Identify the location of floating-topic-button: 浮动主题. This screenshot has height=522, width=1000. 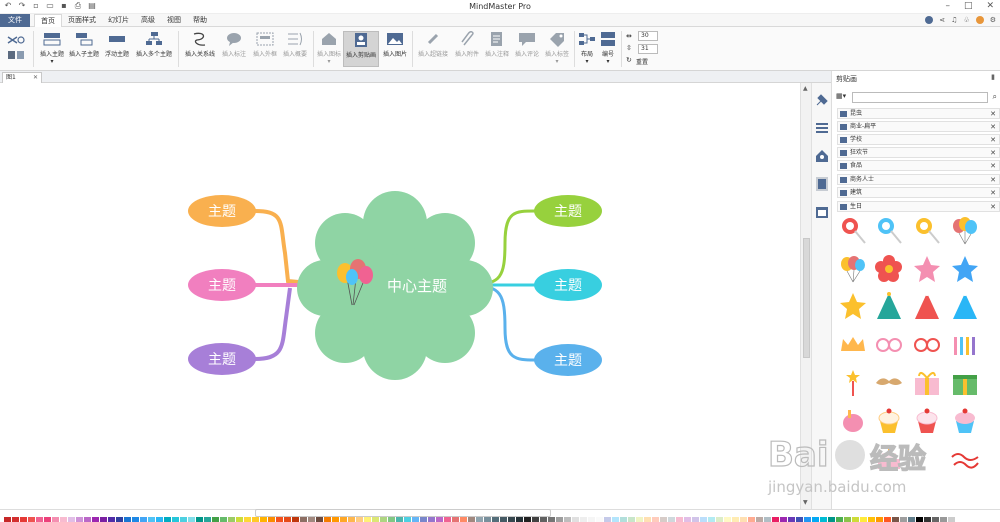
(117, 49).